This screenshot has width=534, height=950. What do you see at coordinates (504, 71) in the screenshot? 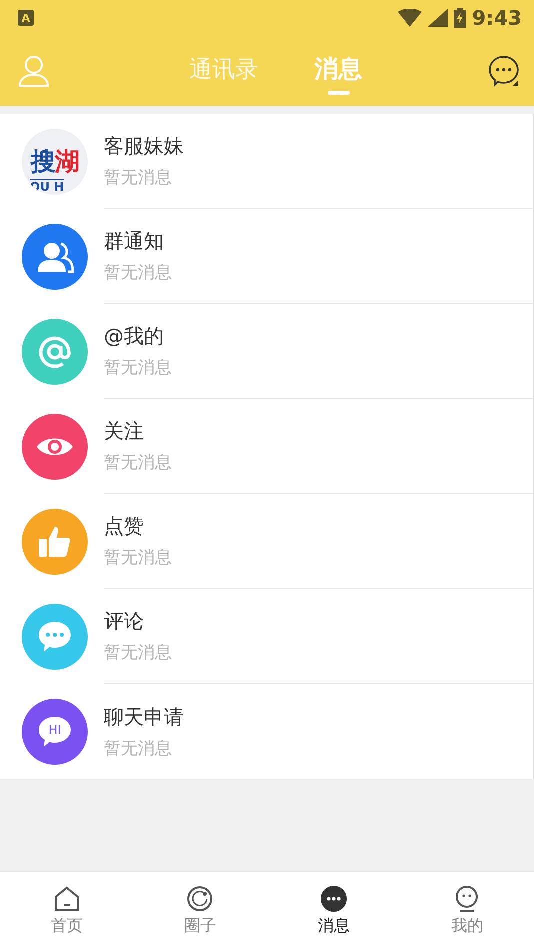
I see `chat-more-icon` at bounding box center [504, 71].